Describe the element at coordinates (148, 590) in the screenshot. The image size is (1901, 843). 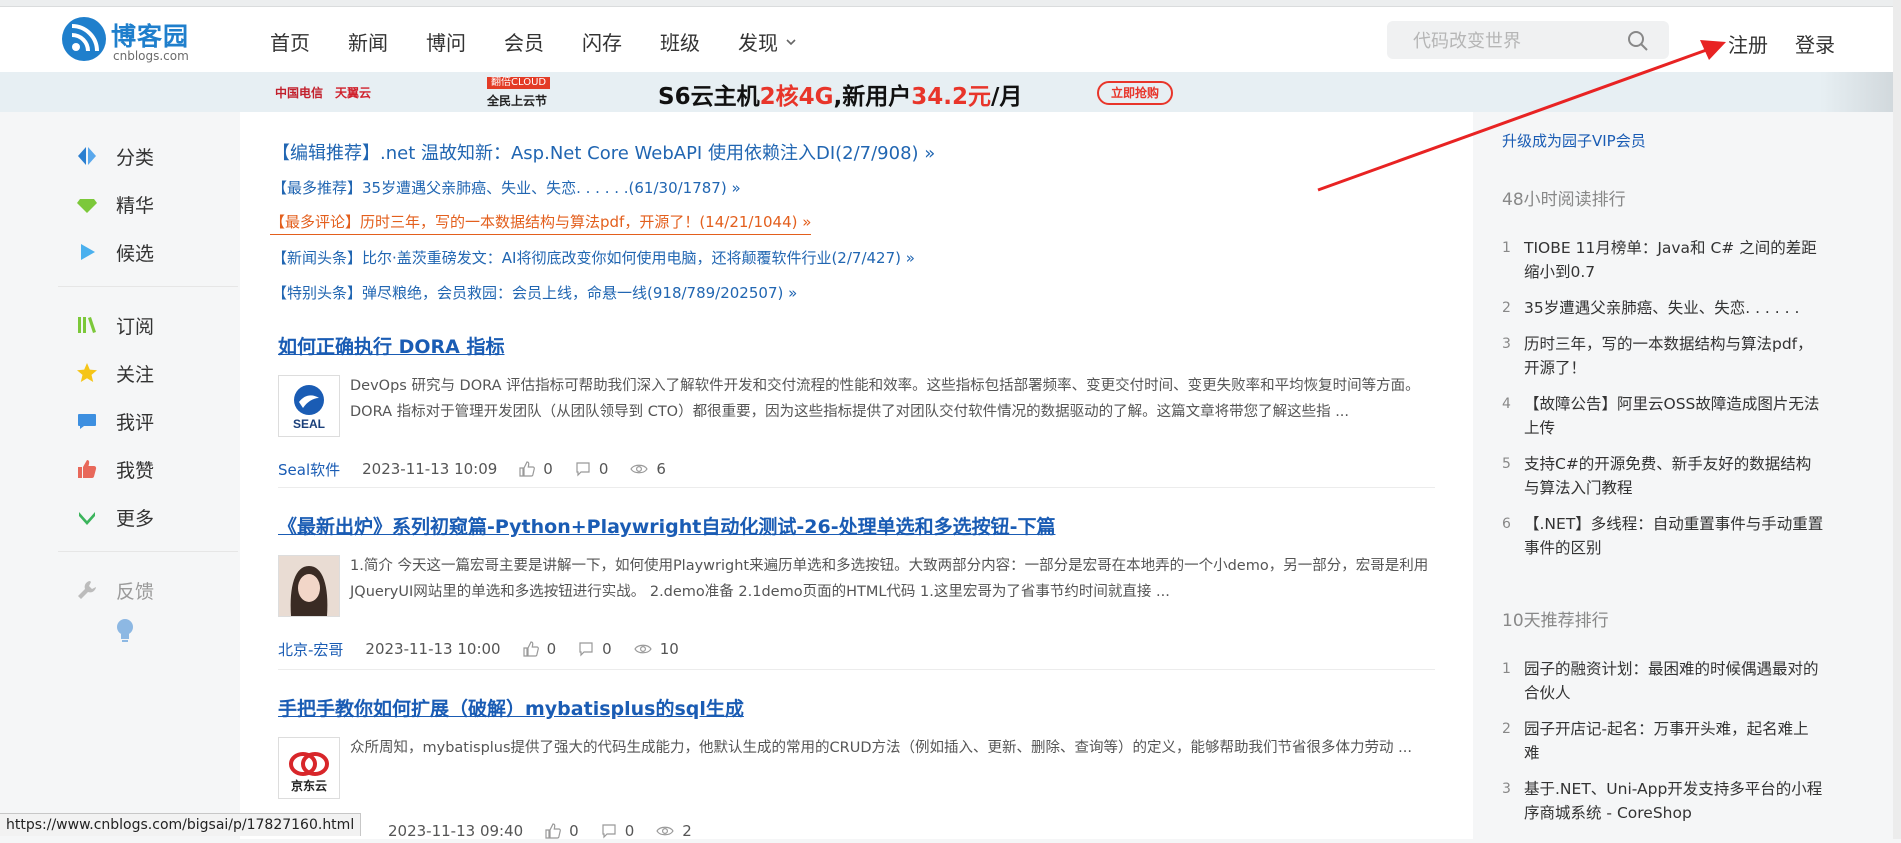
I see `sidebar-item-feedback: 反馈` at that location.